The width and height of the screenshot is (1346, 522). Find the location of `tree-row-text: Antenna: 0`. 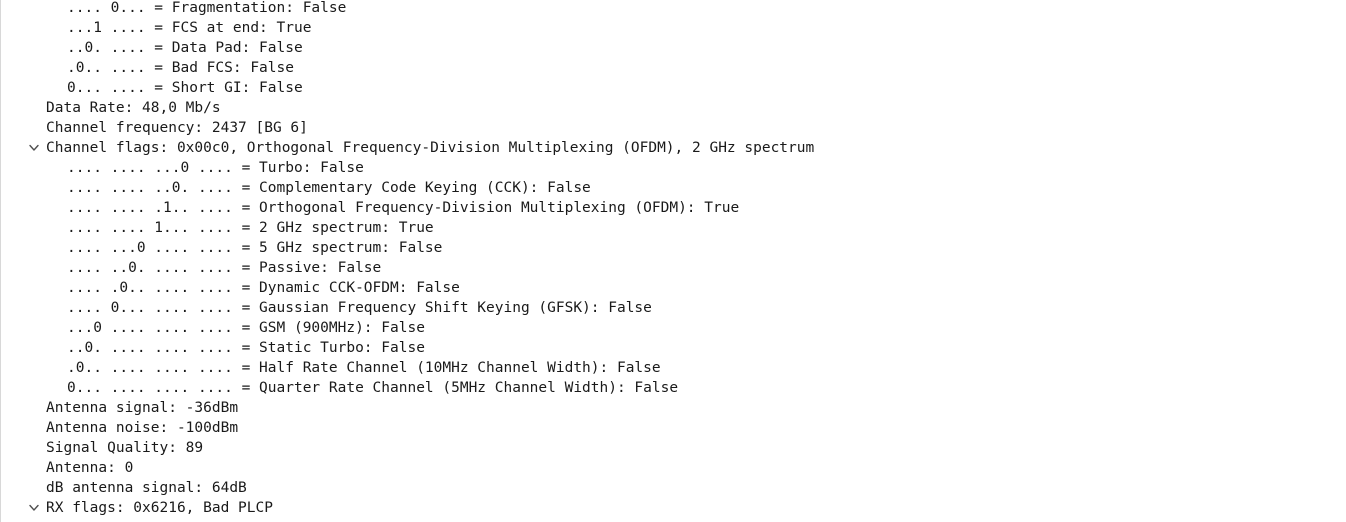

tree-row-text: Antenna: 0 is located at coordinates (90, 468).